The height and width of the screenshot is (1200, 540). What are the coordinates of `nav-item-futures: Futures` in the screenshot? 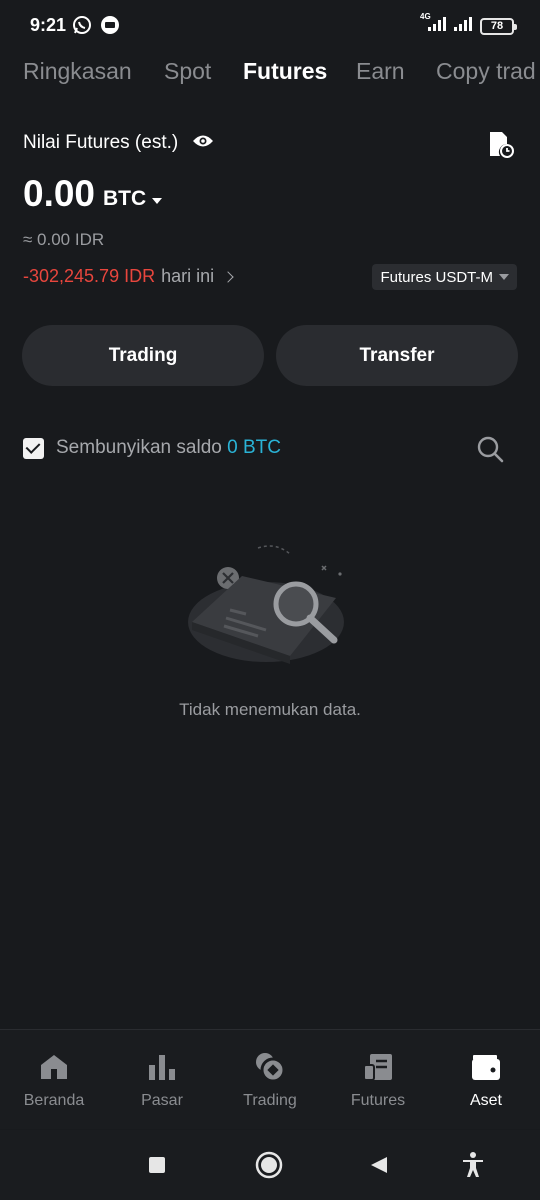 It's located at (378, 1080).